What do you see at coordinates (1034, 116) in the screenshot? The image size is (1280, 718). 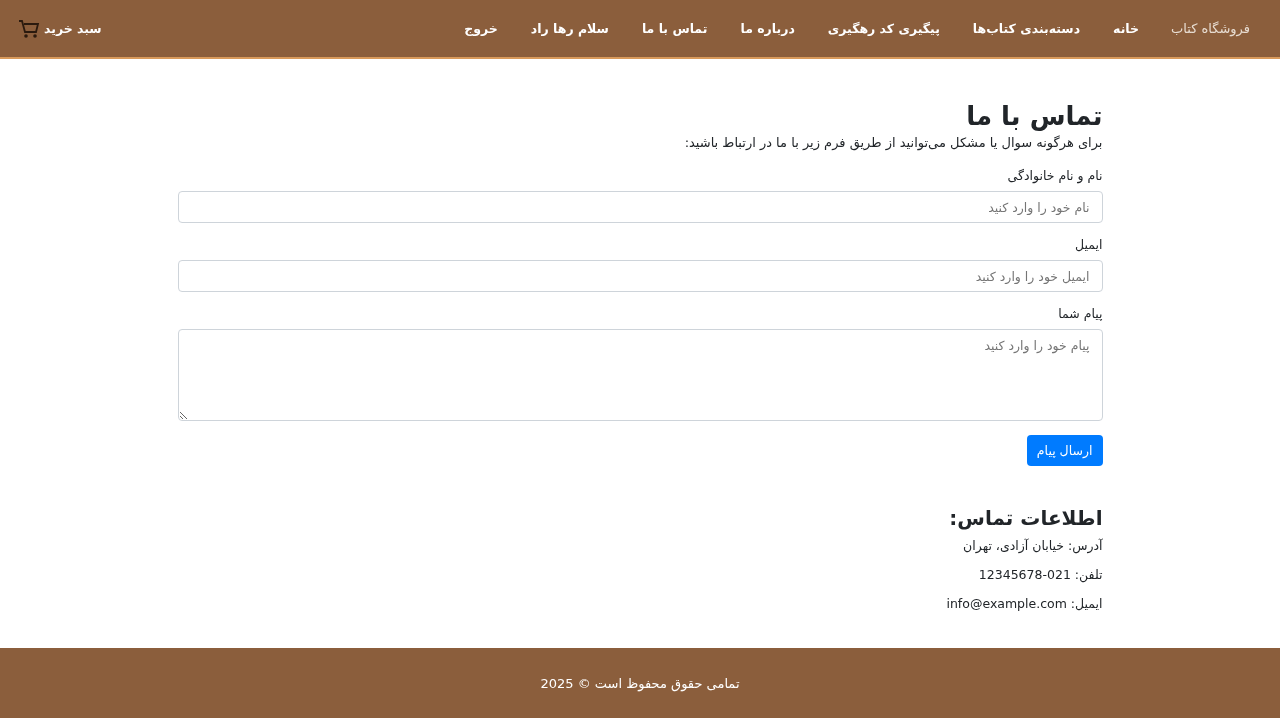 I see `page-title: تماس با ما` at bounding box center [1034, 116].